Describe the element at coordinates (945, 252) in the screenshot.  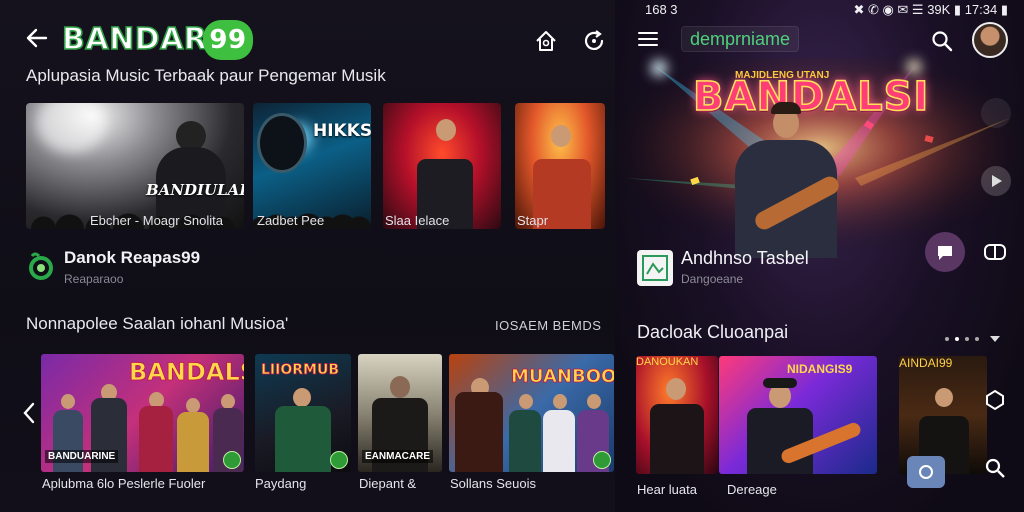
I see `chat-fab-button` at that location.